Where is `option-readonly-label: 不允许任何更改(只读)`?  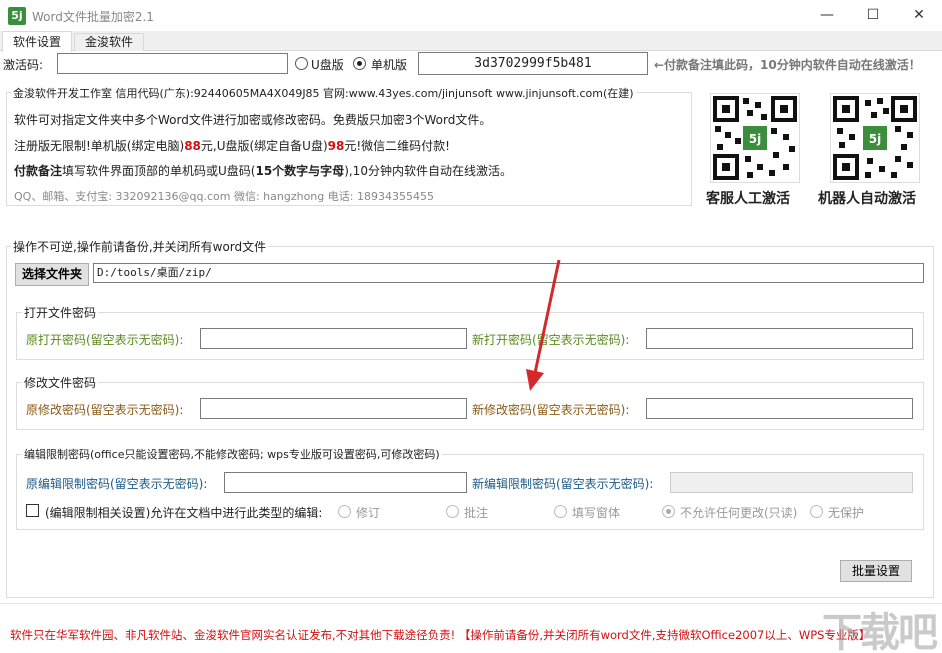
option-readonly-label: 不允许任何更改(只读) is located at coordinates (738, 512).